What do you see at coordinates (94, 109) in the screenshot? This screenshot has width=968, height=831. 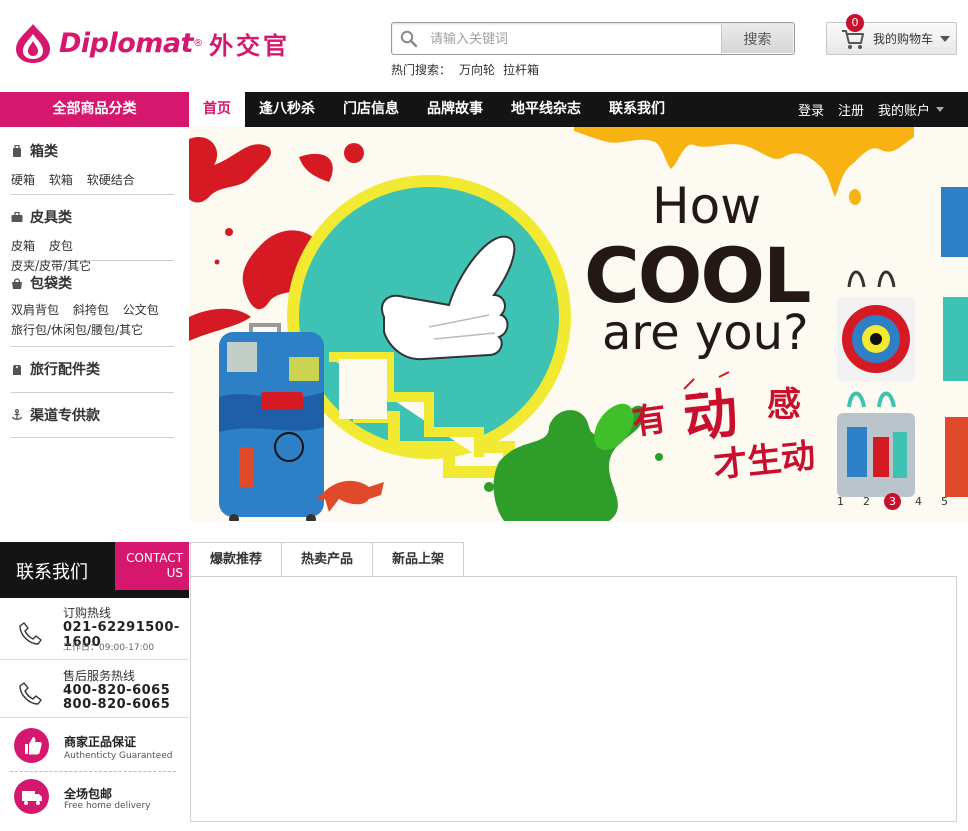 I see `all-categories-button: 全部商品分类` at bounding box center [94, 109].